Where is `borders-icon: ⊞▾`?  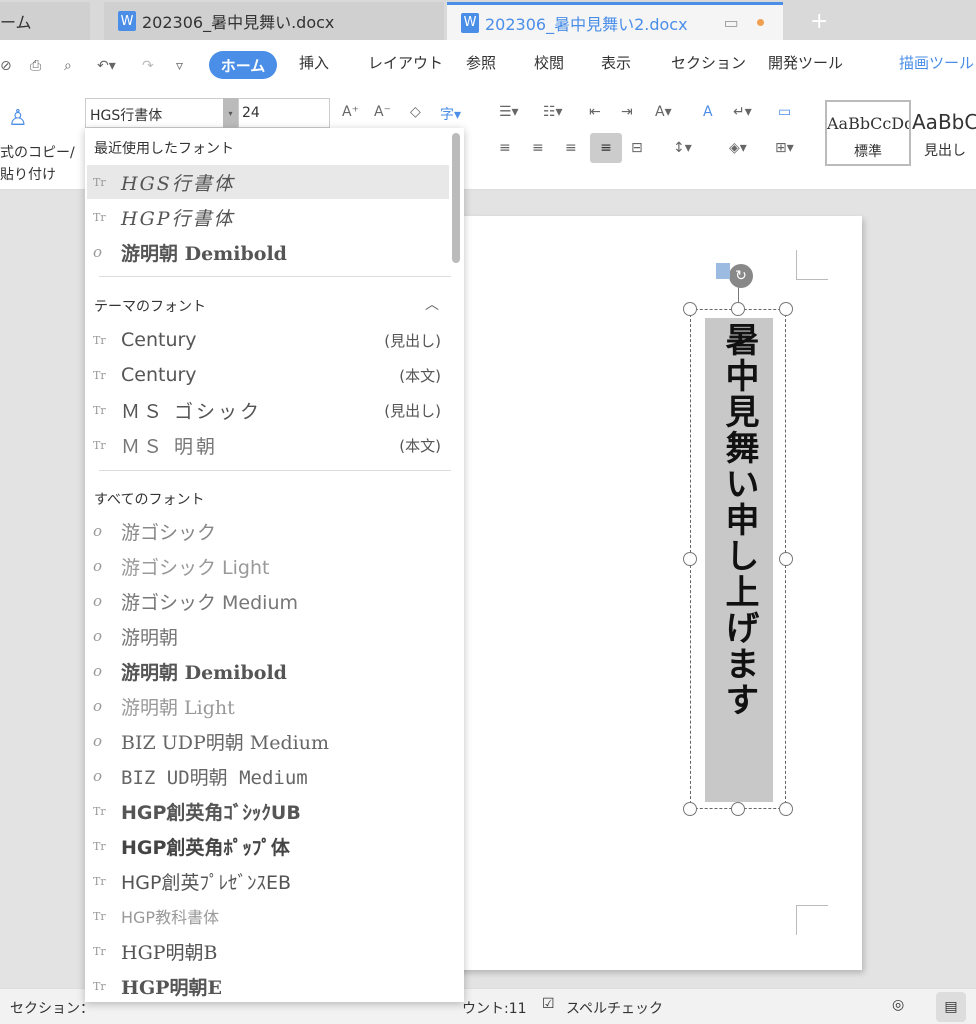 borders-icon: ⊞▾ is located at coordinates (784, 148).